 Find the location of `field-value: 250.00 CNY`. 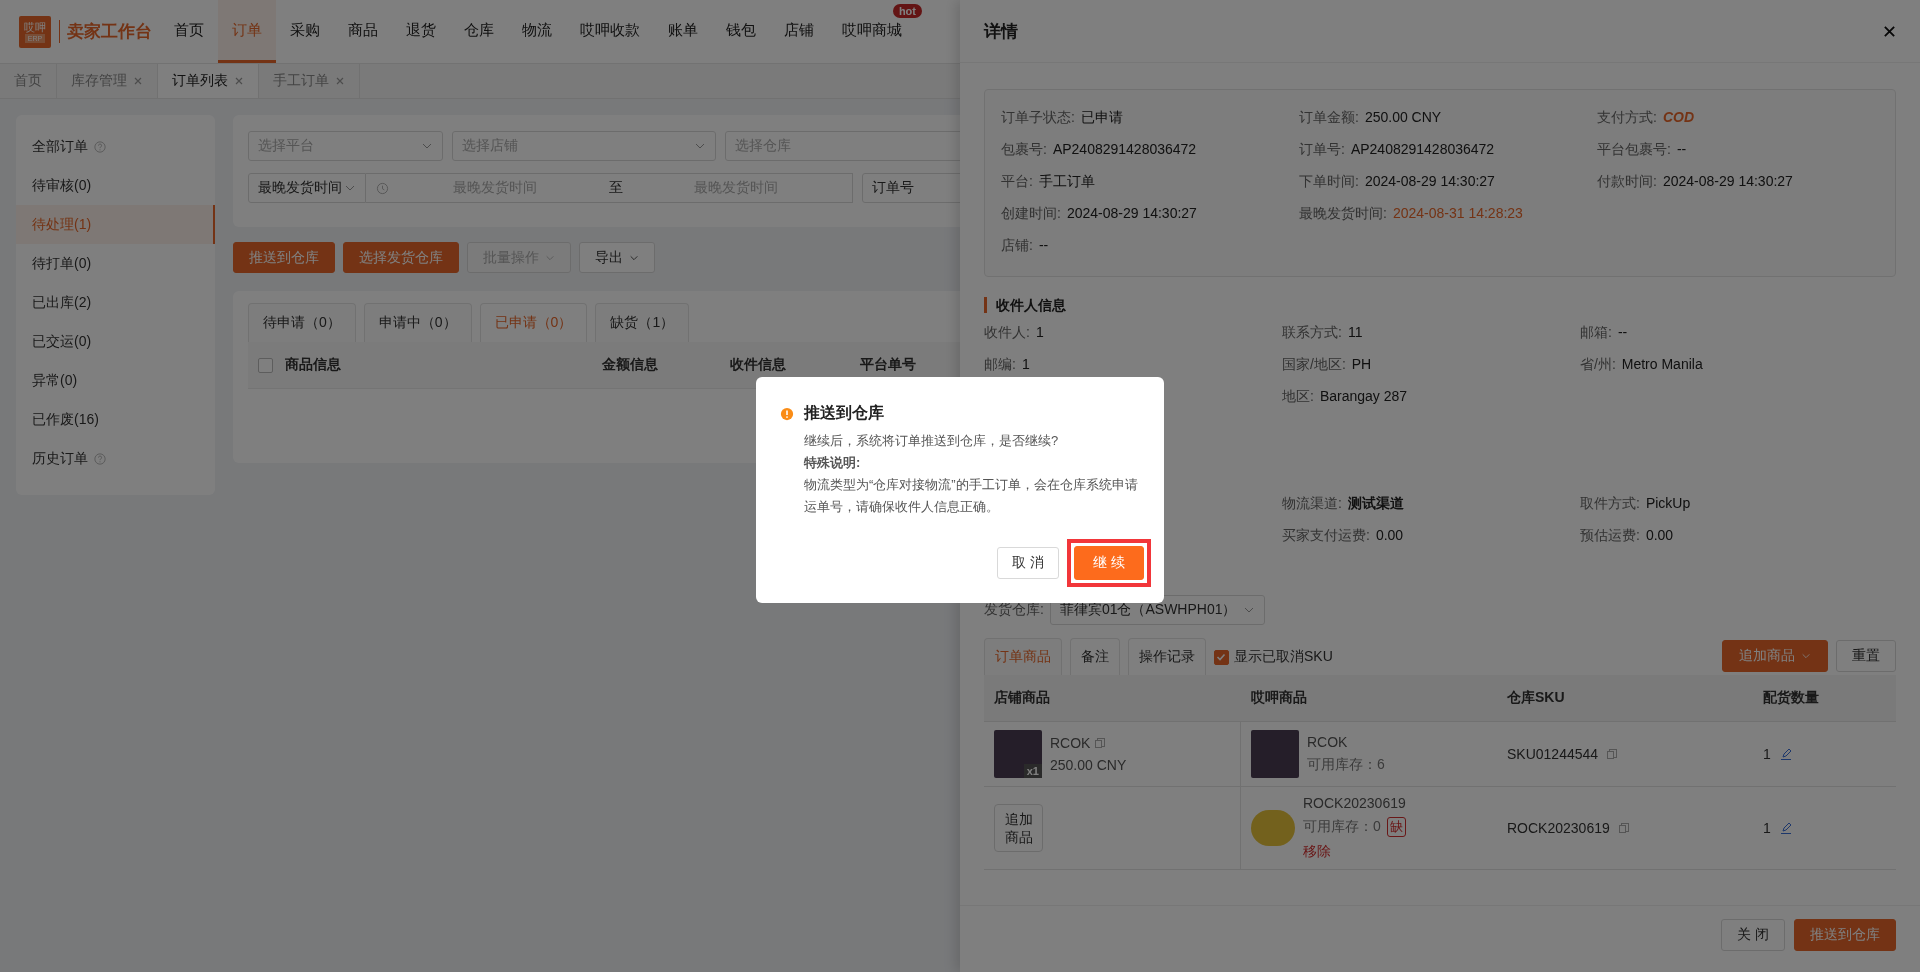

field-value: 250.00 CNY is located at coordinates (1403, 118).